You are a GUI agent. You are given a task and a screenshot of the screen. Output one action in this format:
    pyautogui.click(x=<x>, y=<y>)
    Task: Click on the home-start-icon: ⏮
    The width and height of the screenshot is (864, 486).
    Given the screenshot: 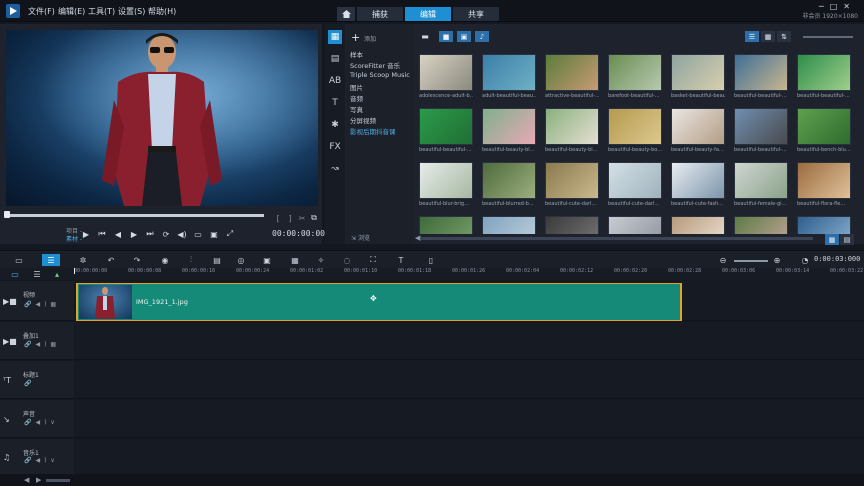 What is the action you would take?
    pyautogui.click(x=102, y=234)
    